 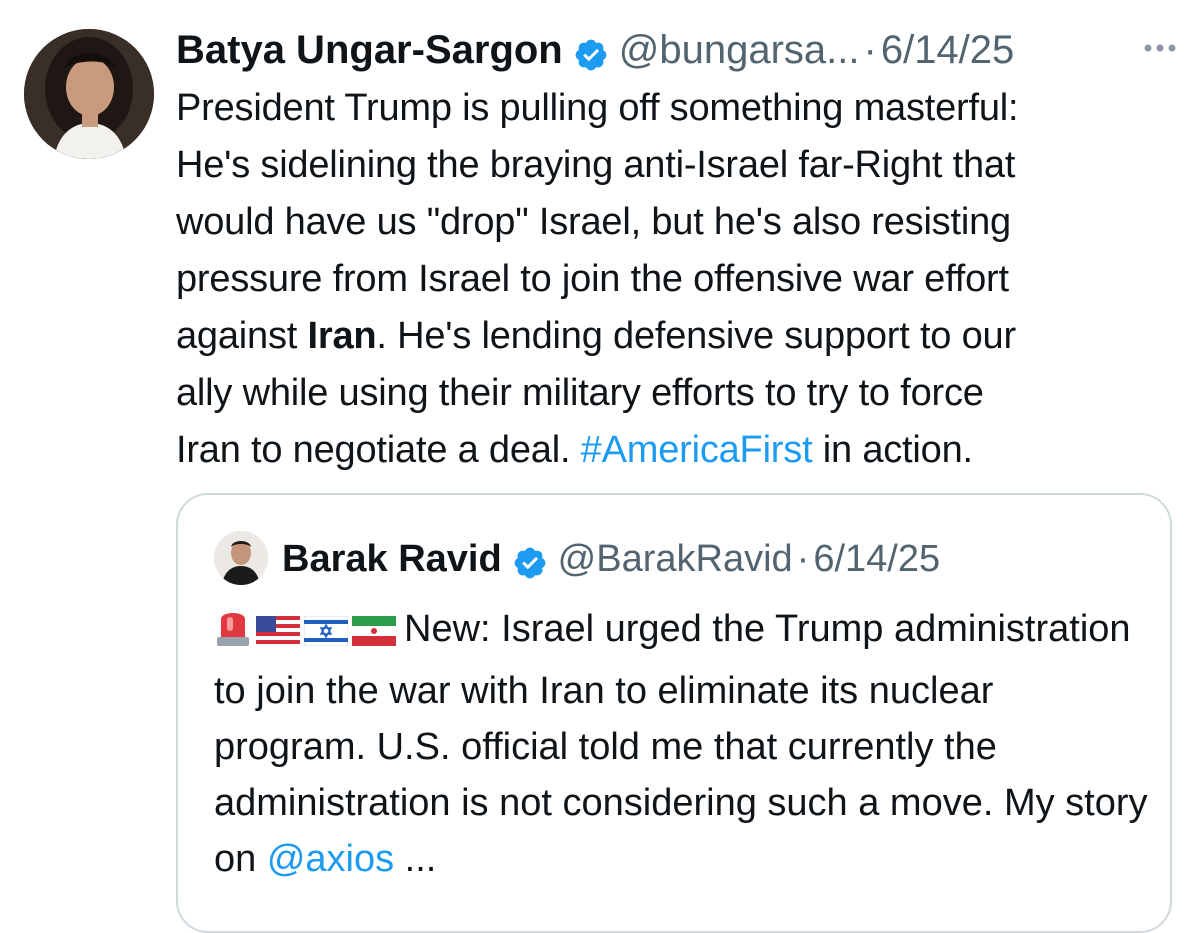 What do you see at coordinates (675, 559) in the screenshot?
I see `quoted-author-handle: @BarakRavid` at bounding box center [675, 559].